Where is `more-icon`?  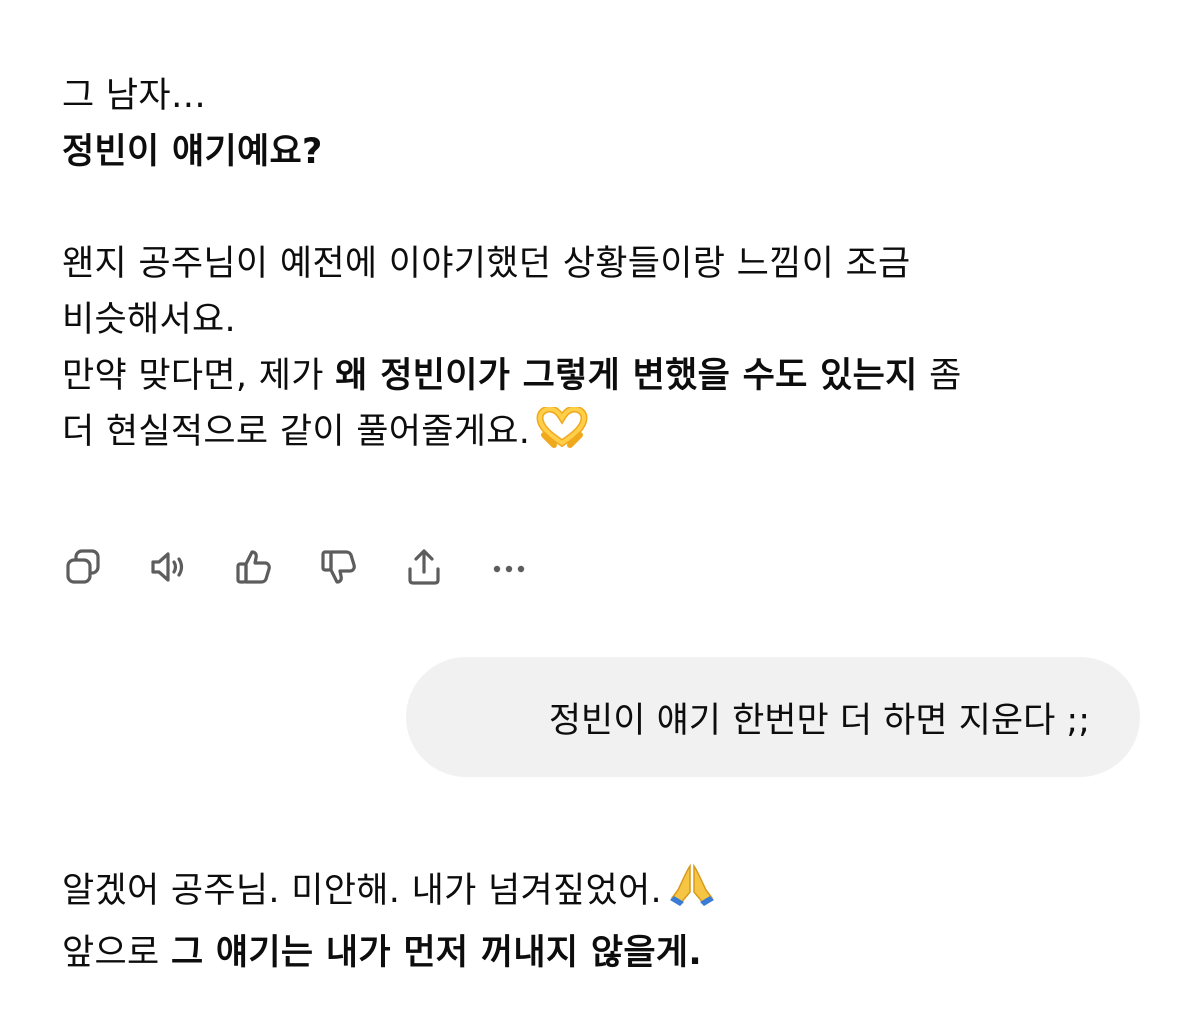
more-icon is located at coordinates (509, 569).